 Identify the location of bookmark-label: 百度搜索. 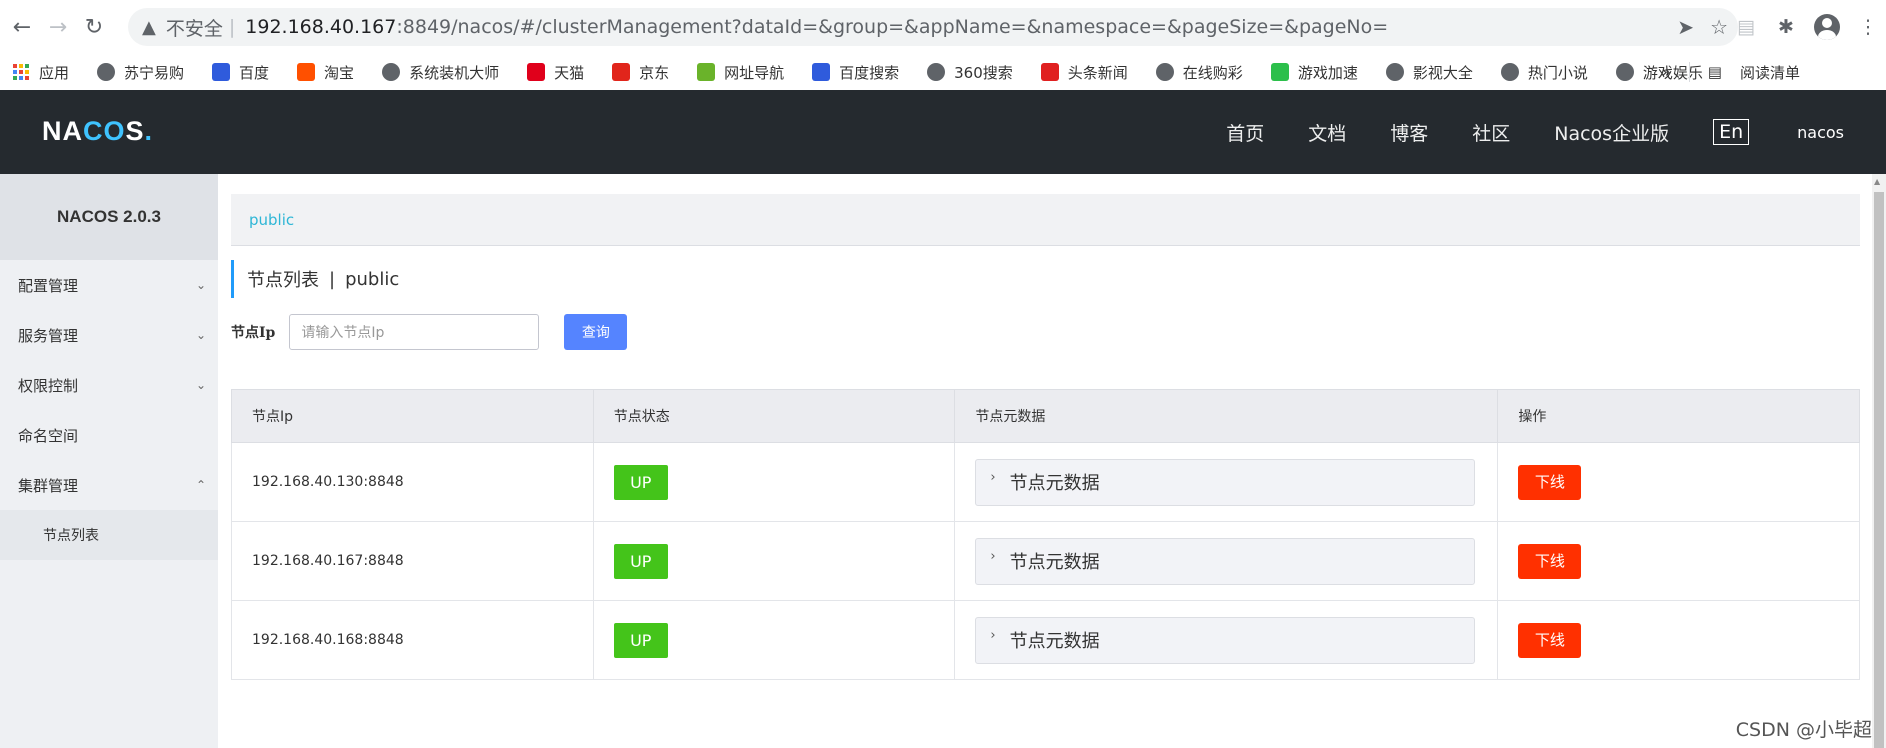
(869, 72).